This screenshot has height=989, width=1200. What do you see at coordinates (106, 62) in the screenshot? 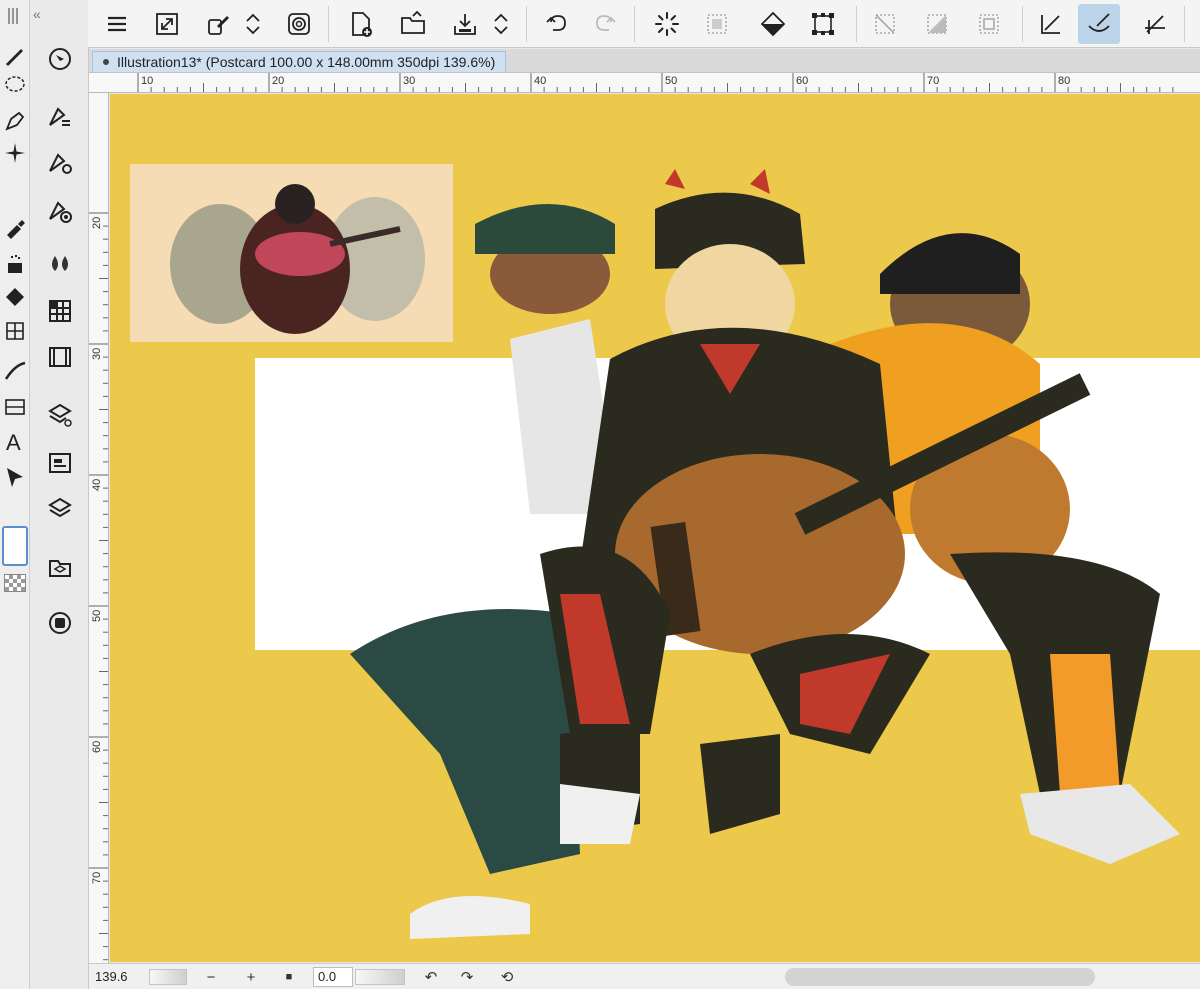
I see `unsaved-dot-icon` at bounding box center [106, 62].